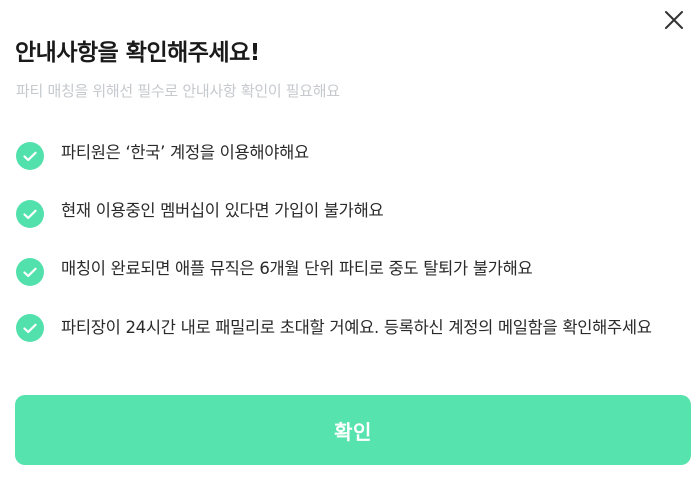  I want to click on notice-item: 현재 이용중인 멤버십이 있다면 가입이 불가해요, so click(352, 213).